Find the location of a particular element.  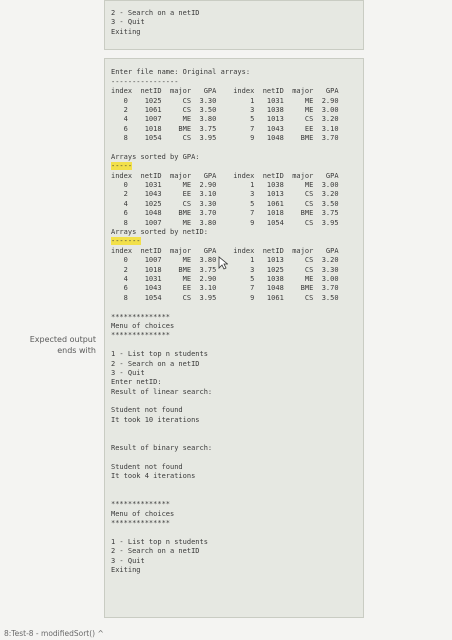

highlight-mark: ----- is located at coordinates (122, 166).